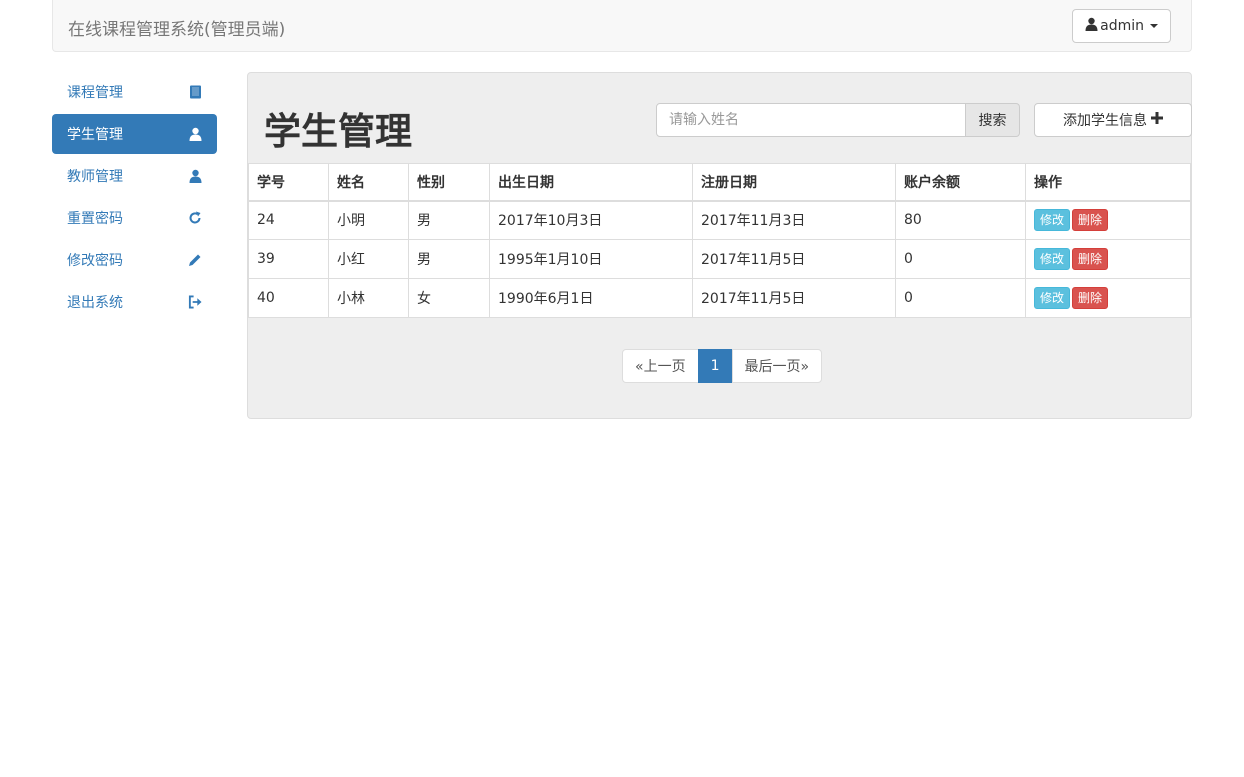  I want to click on cell-birth-date: 2017年10月3日, so click(591, 220).